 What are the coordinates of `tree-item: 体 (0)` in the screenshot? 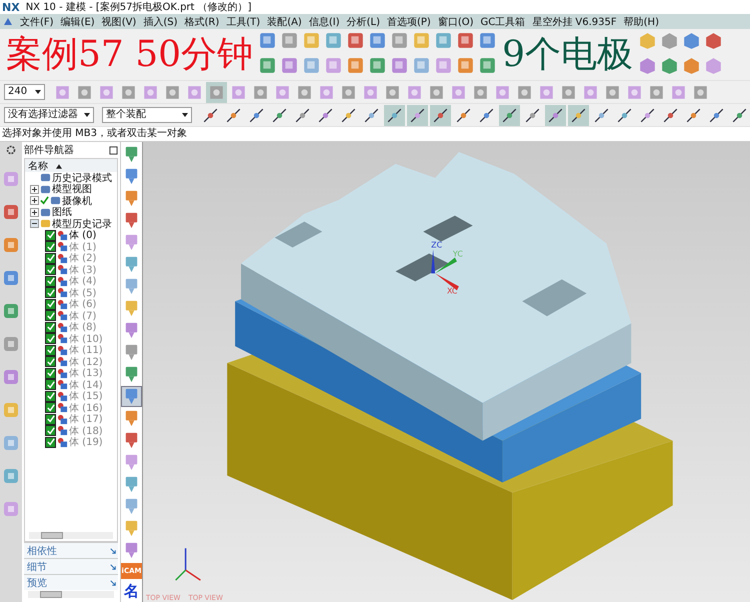 It's located at (82, 235).